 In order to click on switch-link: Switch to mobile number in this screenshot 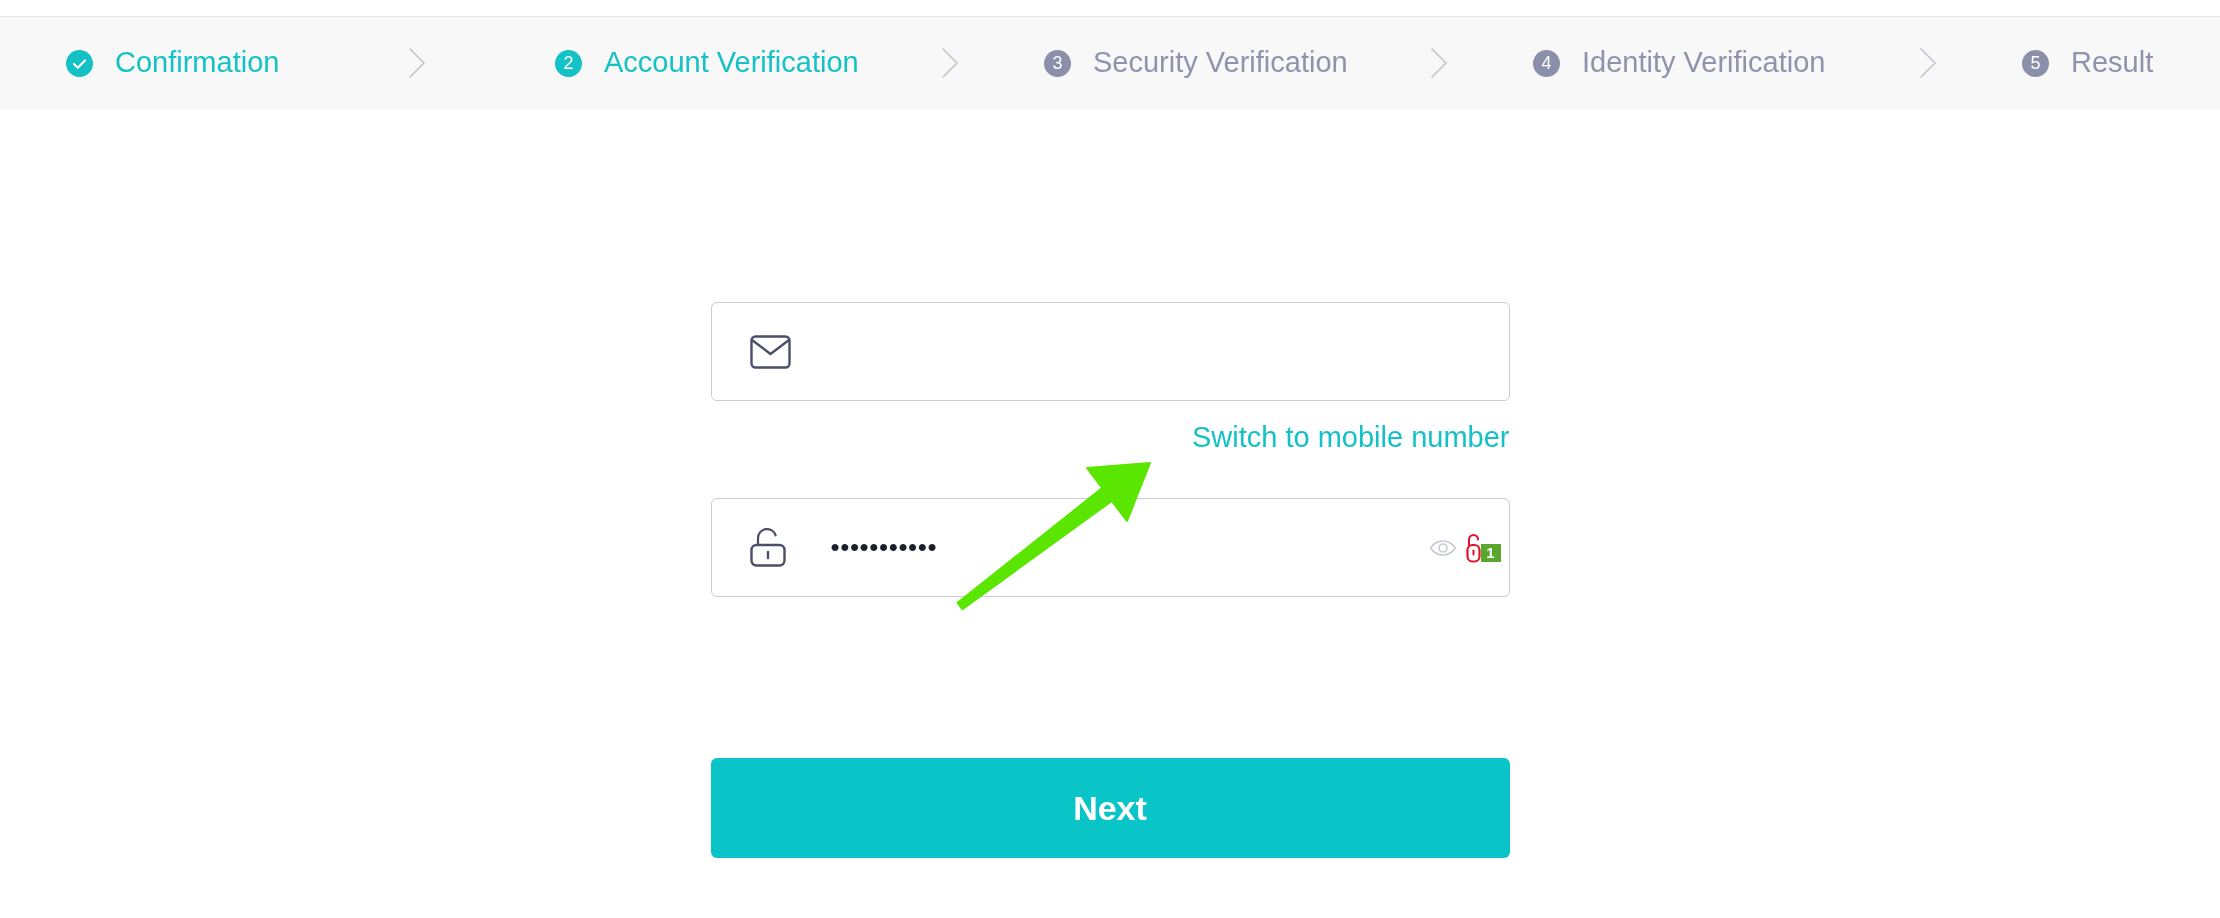, I will do `click(1350, 437)`.